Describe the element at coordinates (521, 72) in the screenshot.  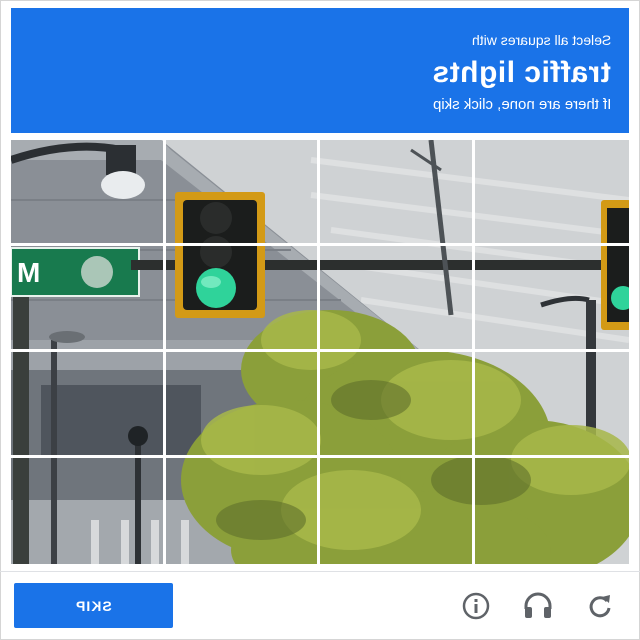
I see `target-object-text: traffic lights` at that location.